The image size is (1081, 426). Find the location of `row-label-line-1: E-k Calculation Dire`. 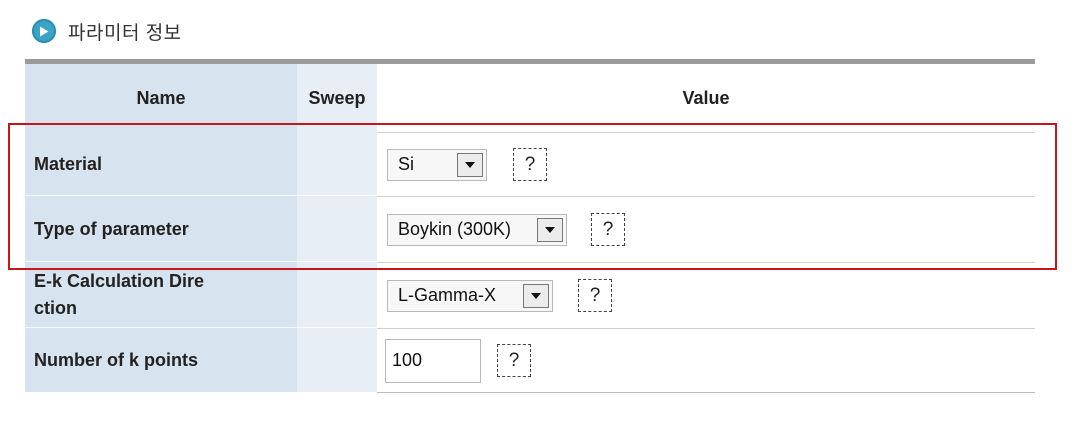

row-label-line-1: E-k Calculation Dire is located at coordinates (119, 281).